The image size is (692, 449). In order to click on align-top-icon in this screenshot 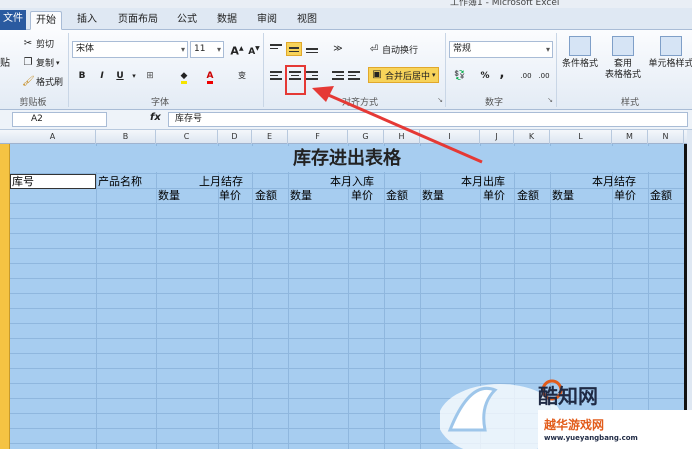, I will do `click(276, 49)`.